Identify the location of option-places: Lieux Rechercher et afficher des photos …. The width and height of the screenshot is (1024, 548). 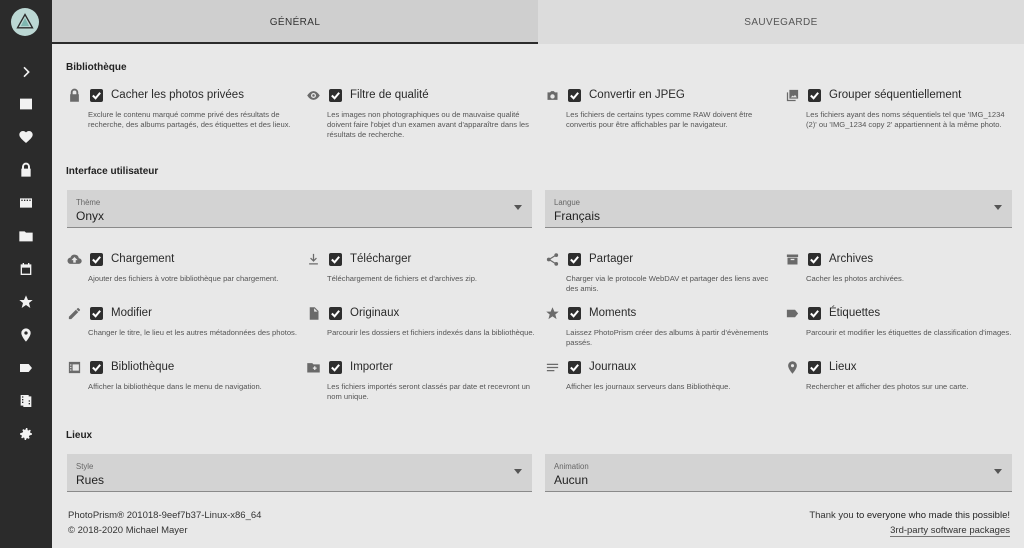
(899, 375).